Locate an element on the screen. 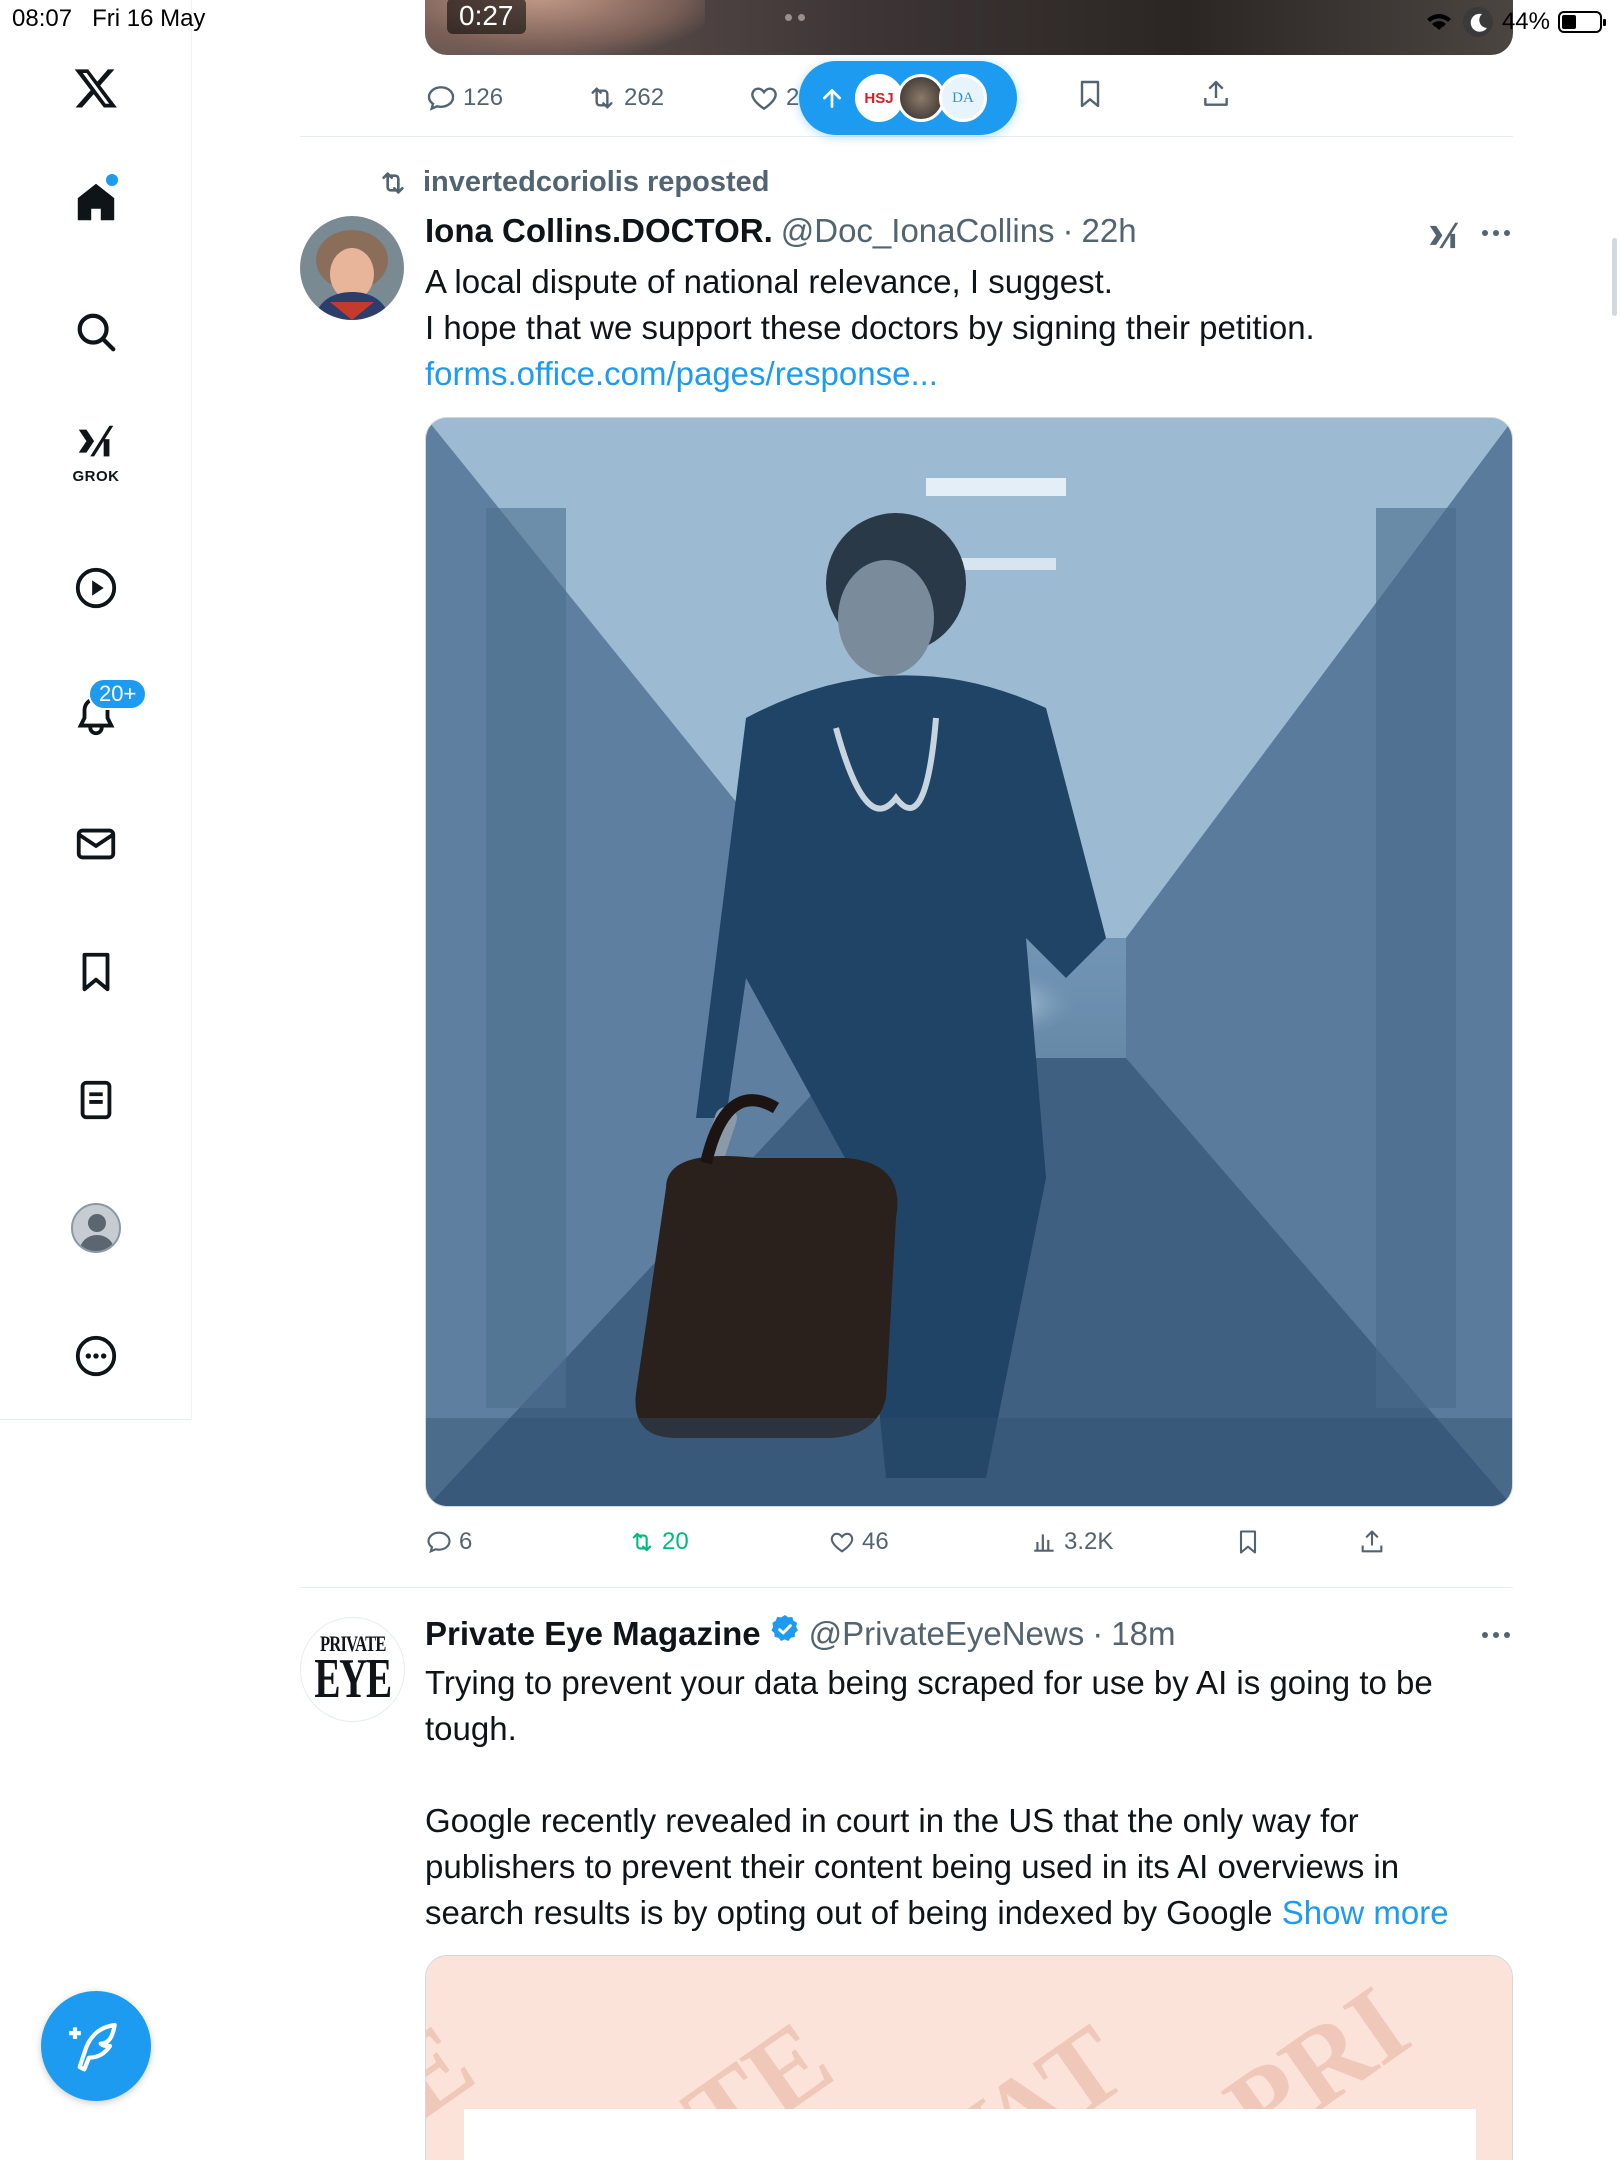  play-circle-icon is located at coordinates (96, 588).